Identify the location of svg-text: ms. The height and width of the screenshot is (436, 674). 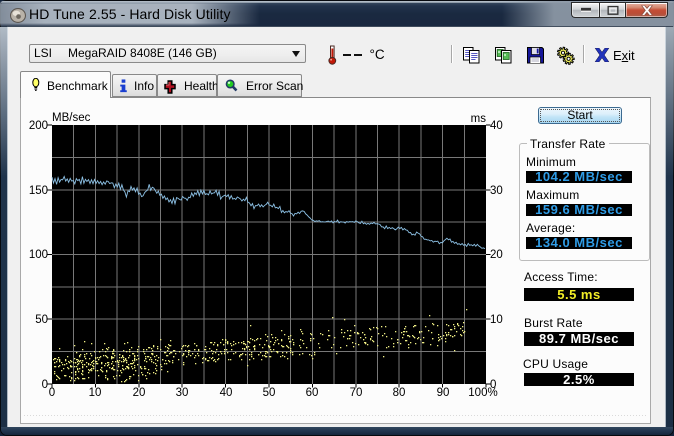
(479, 119).